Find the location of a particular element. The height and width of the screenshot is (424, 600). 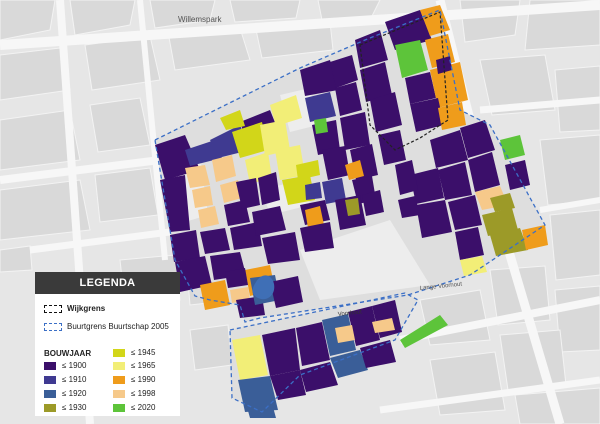

class-label: ≤ 1910 is located at coordinates (74, 379).